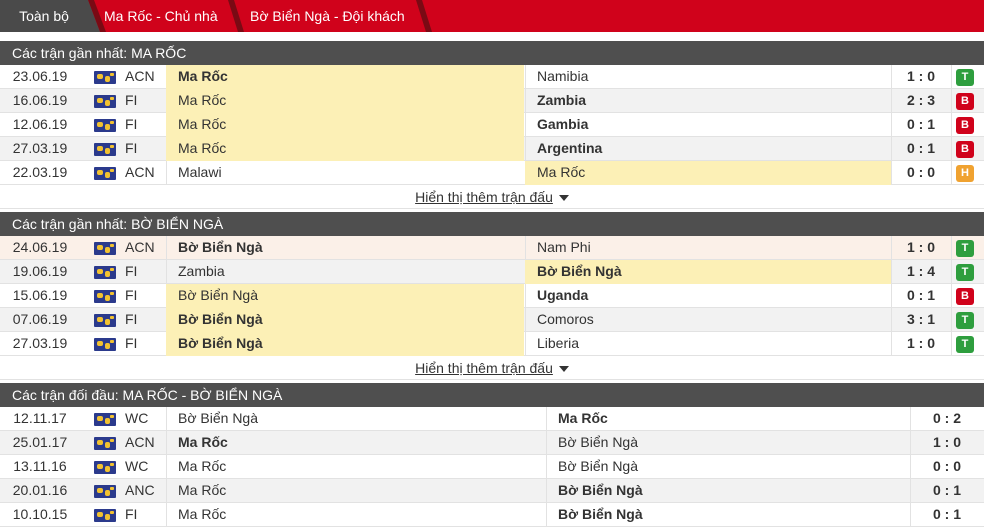 This screenshot has height=531, width=984. I want to click on match-row: 12.11.17 WC Bờ Biển Ngà Ma Rốc 0 : 2, so click(492, 419).